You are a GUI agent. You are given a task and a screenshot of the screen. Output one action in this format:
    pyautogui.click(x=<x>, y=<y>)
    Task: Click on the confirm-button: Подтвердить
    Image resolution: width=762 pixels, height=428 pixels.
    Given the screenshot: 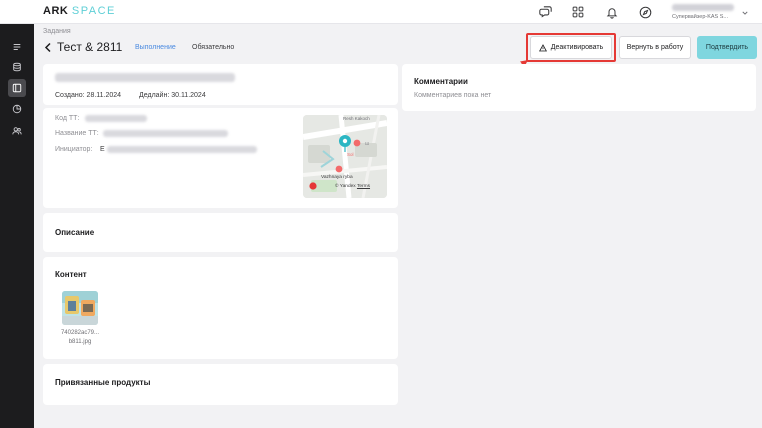 What is the action you would take?
    pyautogui.click(x=727, y=47)
    